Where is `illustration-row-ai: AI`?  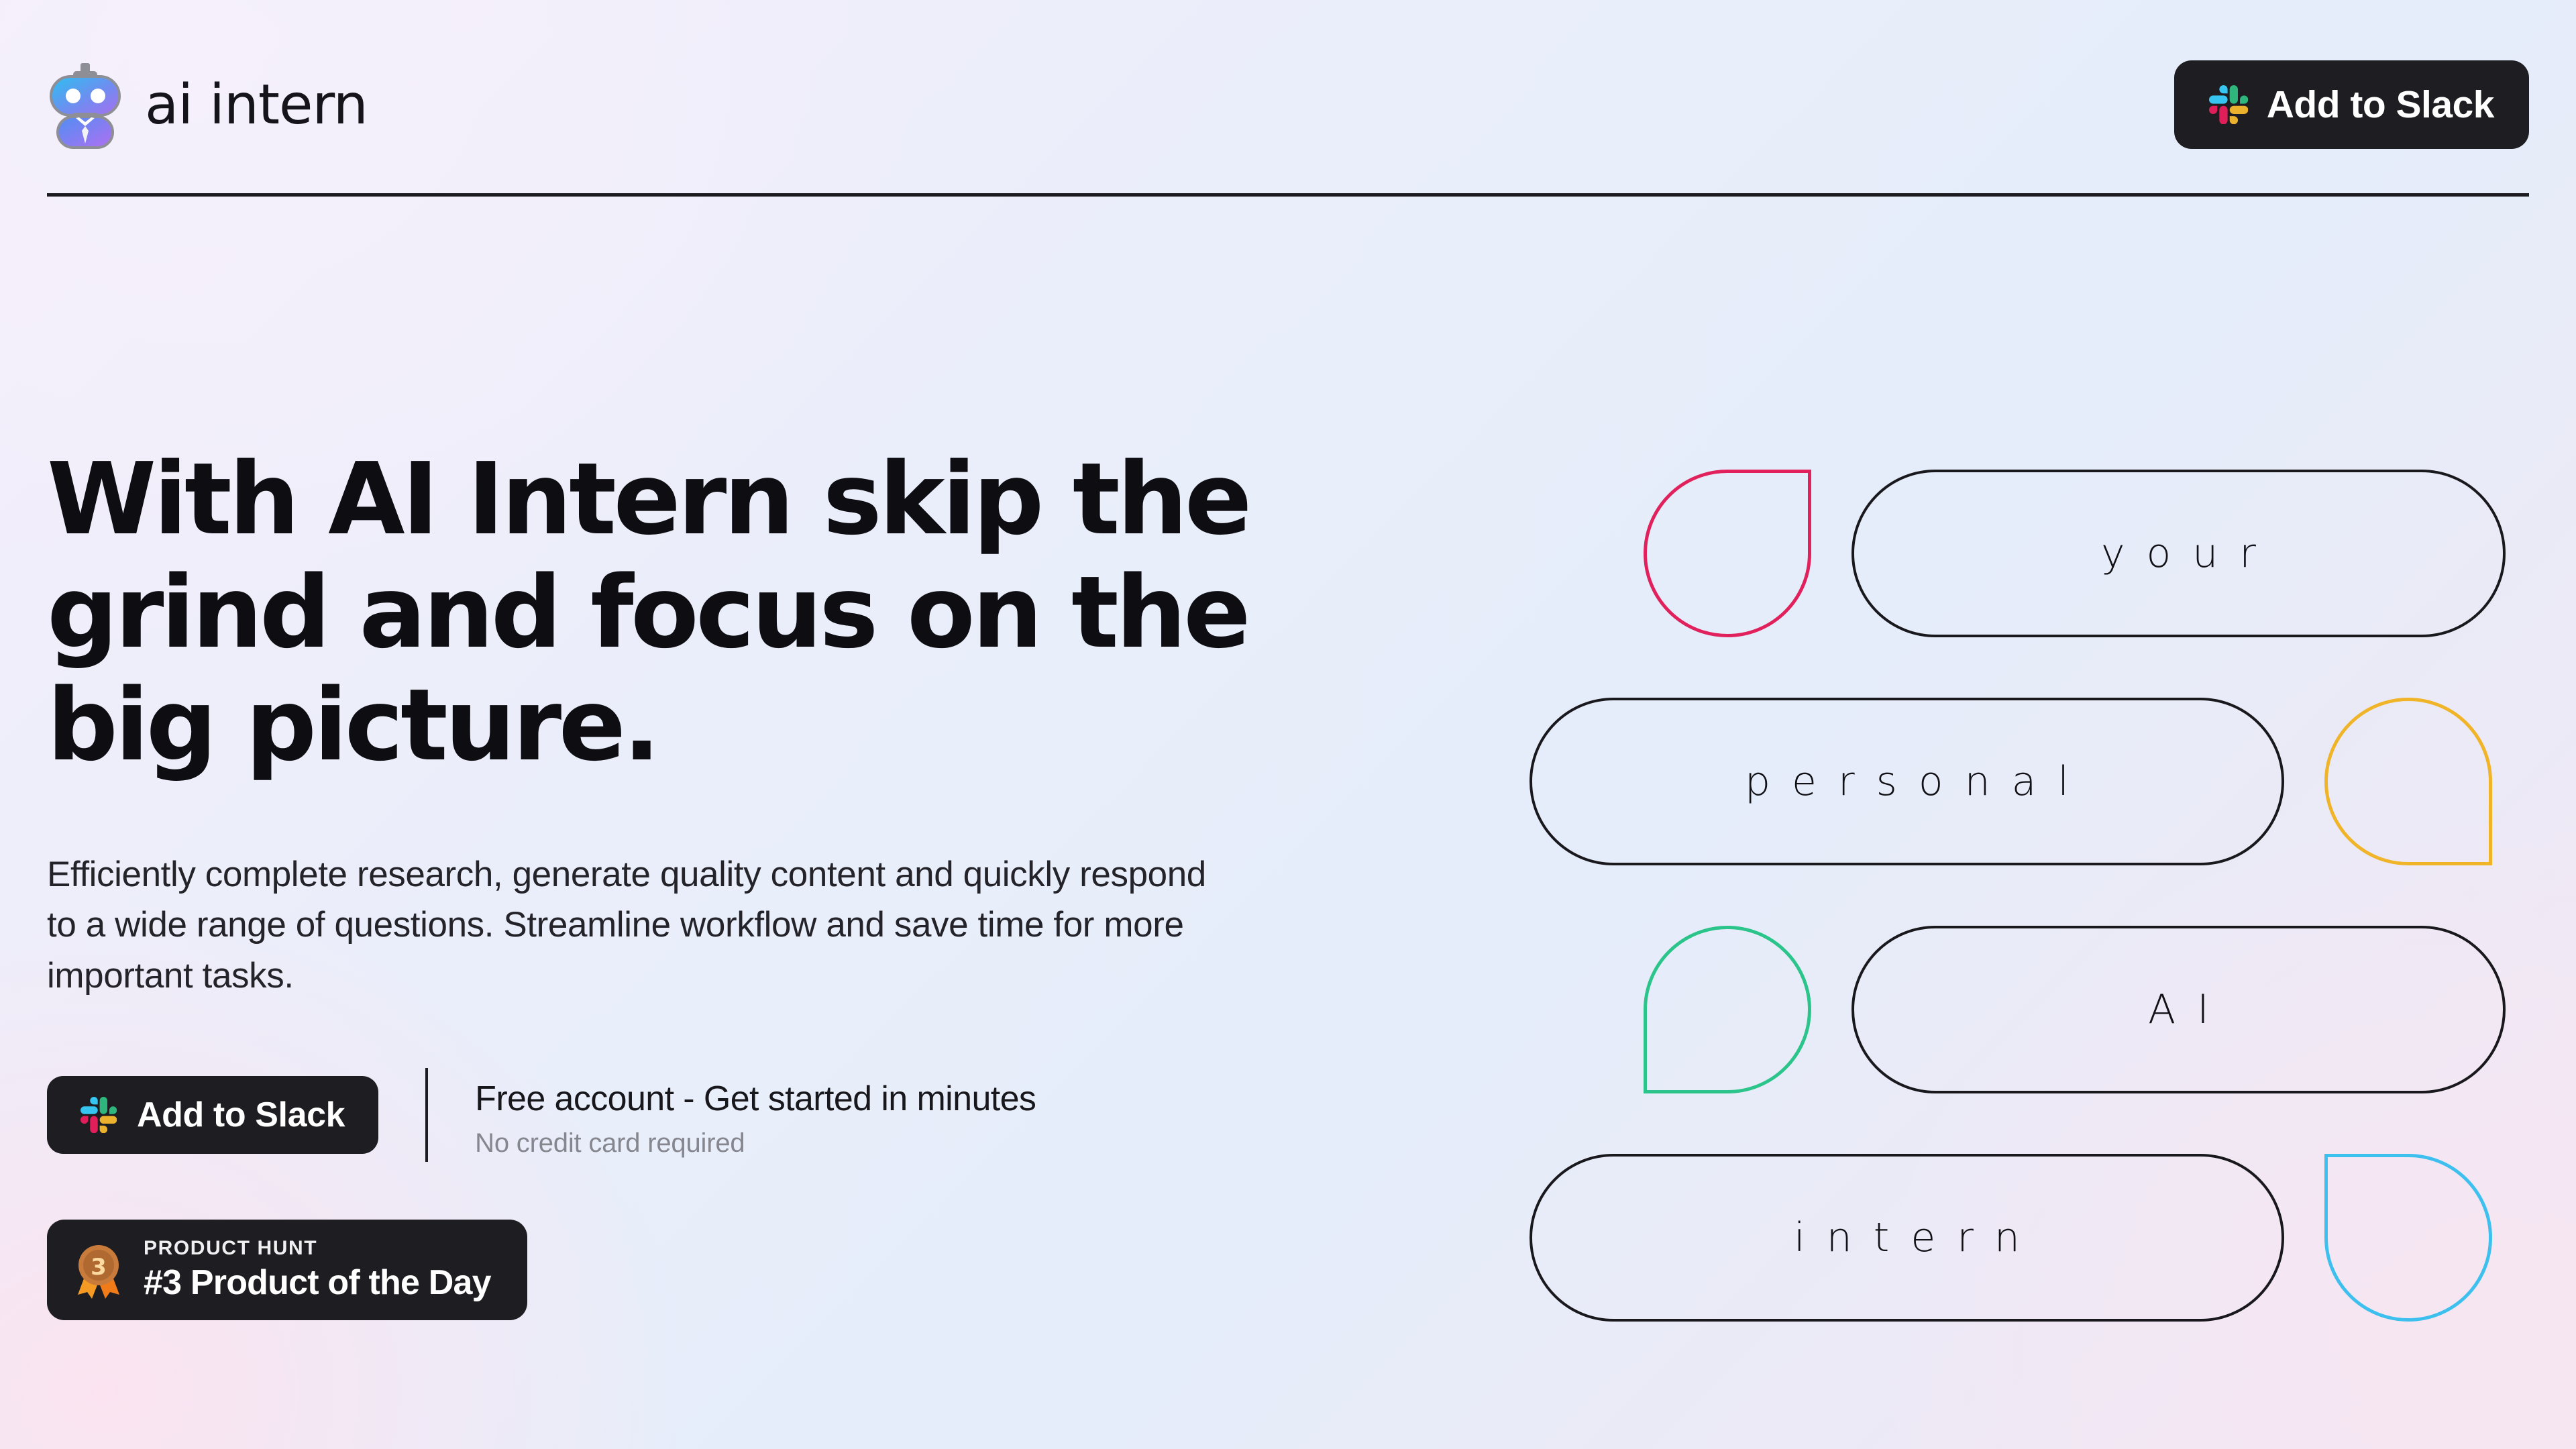 illustration-row-ai: AI is located at coordinates (2075, 1009).